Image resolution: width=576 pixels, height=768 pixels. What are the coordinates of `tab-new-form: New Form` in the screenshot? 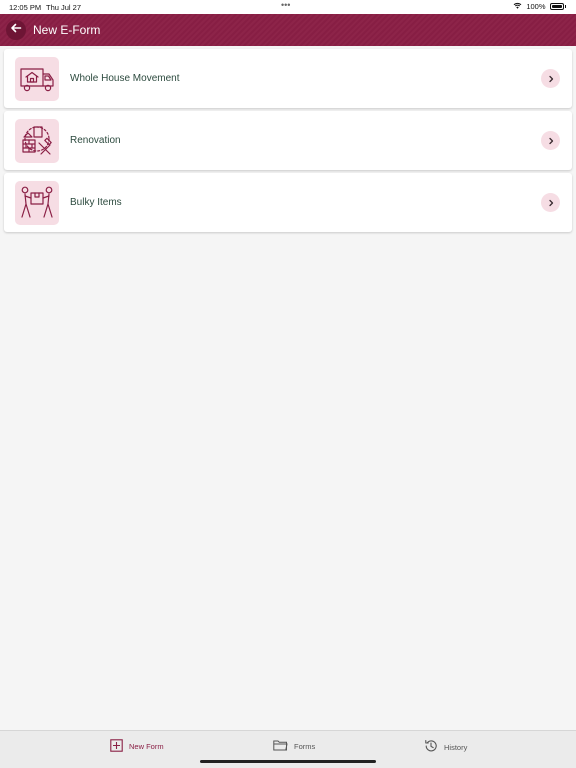 It's located at (137, 746).